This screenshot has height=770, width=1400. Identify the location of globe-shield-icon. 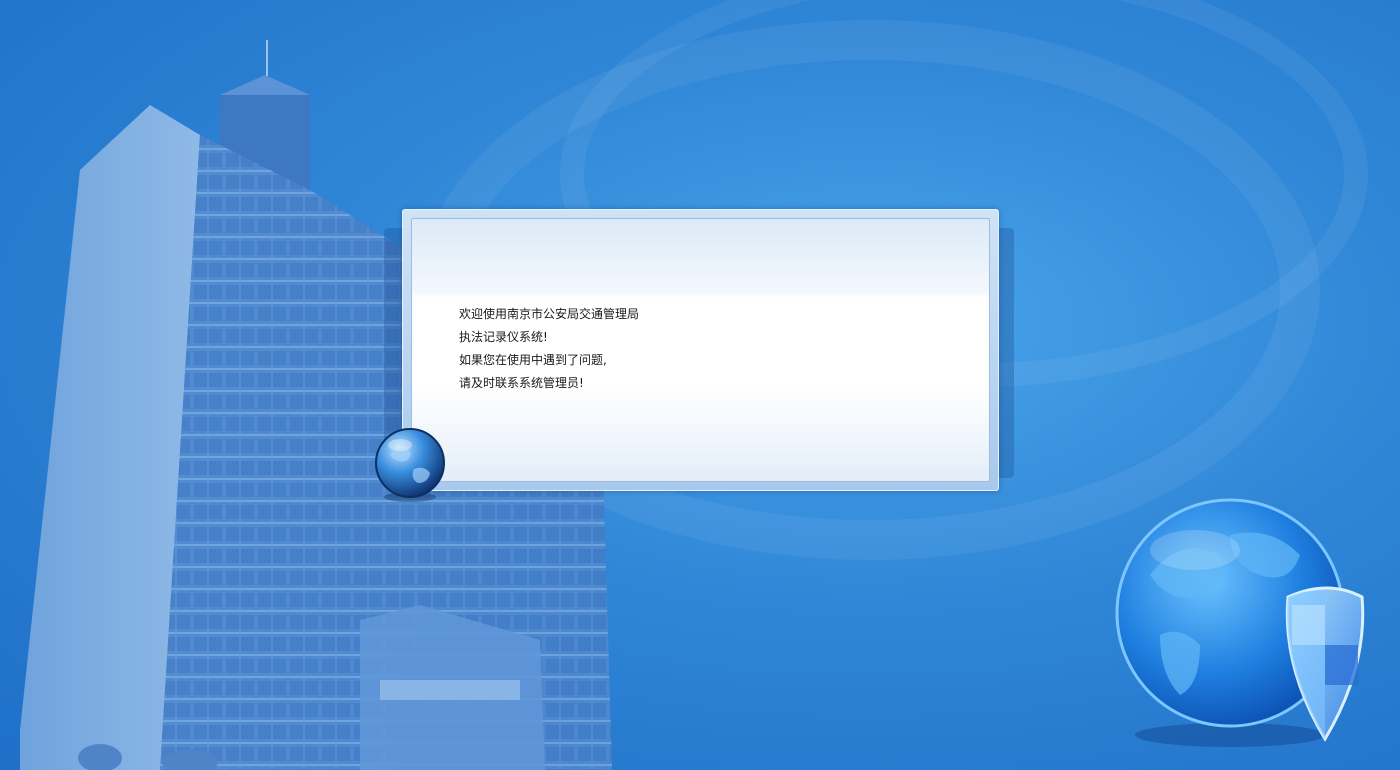
(1240, 622).